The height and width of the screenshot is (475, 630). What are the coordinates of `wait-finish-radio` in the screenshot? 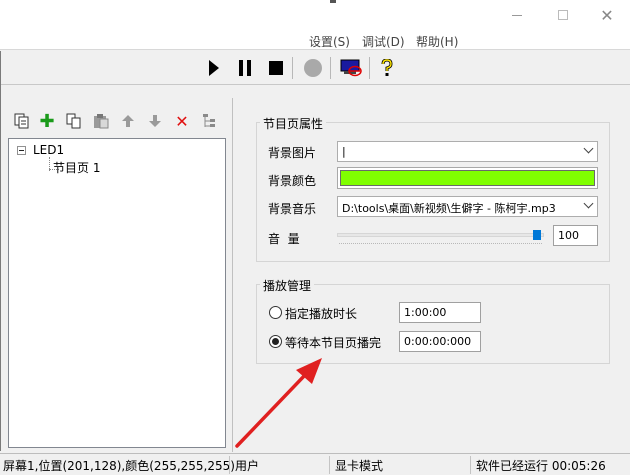 It's located at (275, 341).